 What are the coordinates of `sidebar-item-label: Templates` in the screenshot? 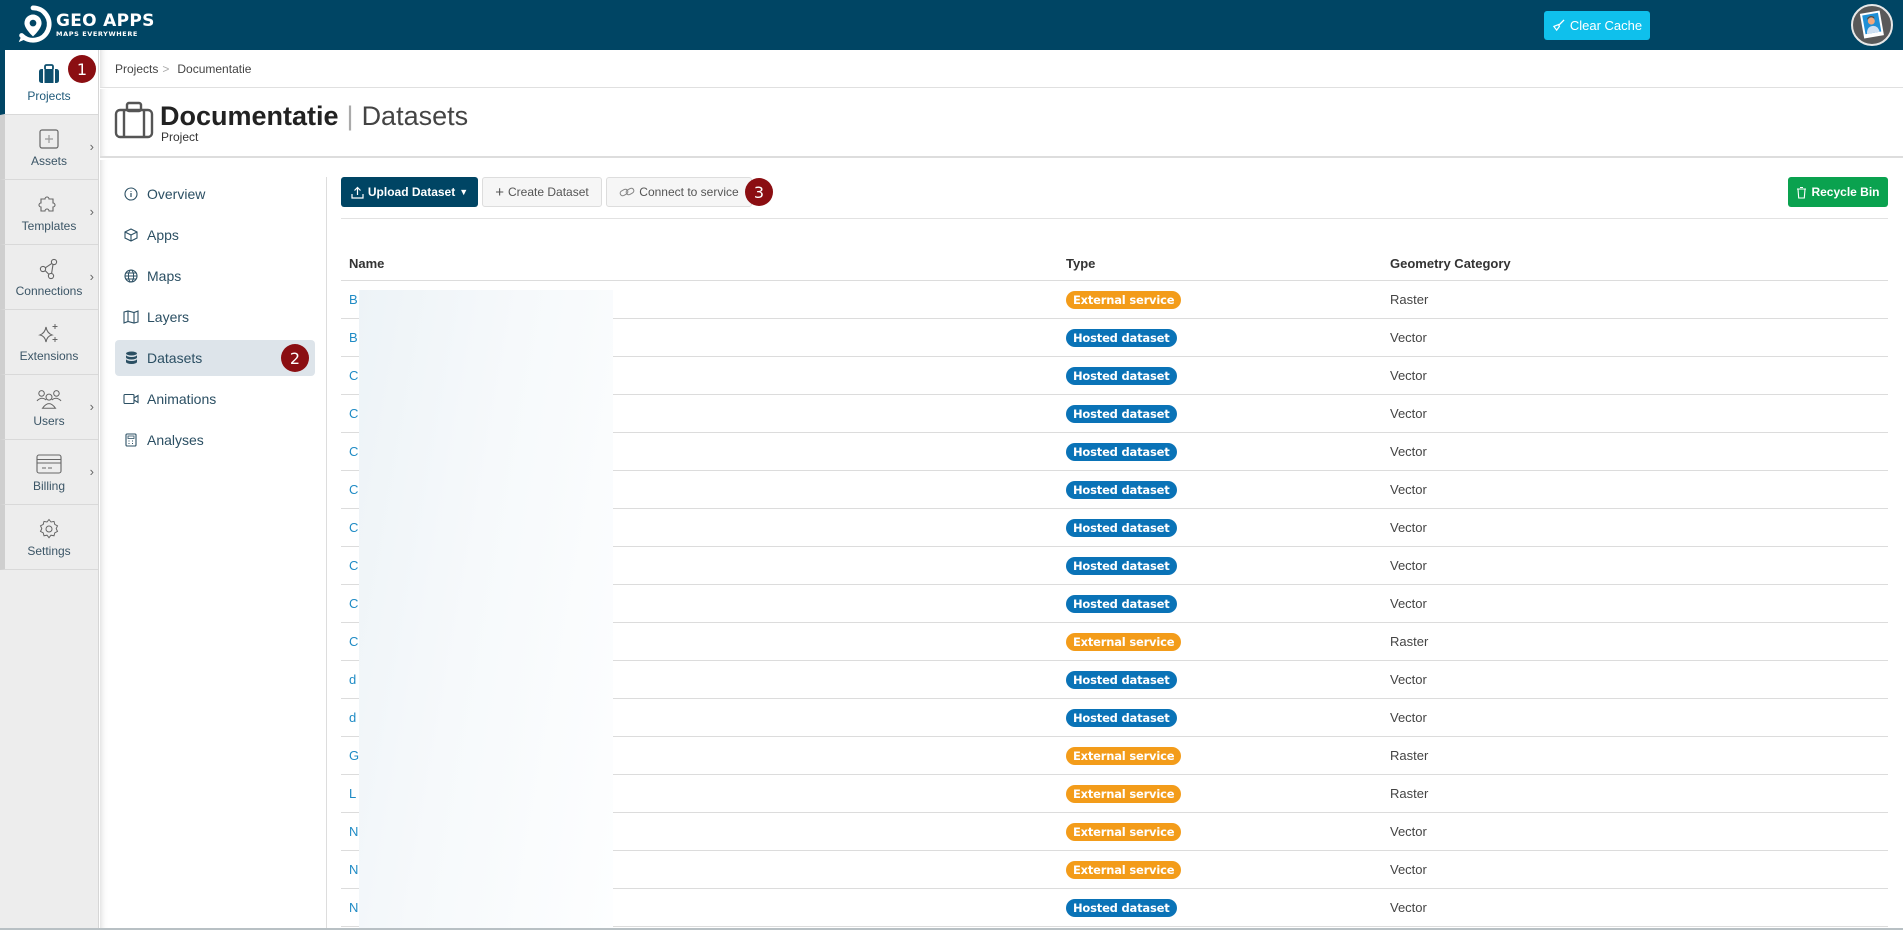 It's located at (49, 225).